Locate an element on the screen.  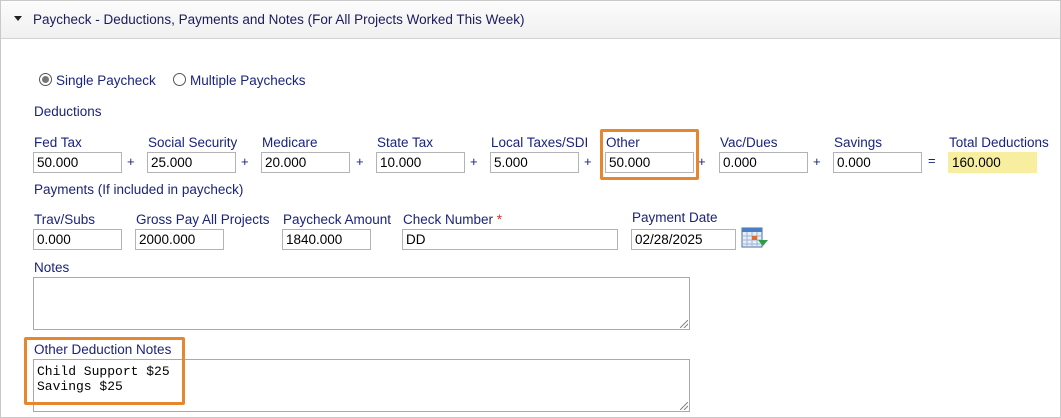
notes-textarea is located at coordinates (361, 303).